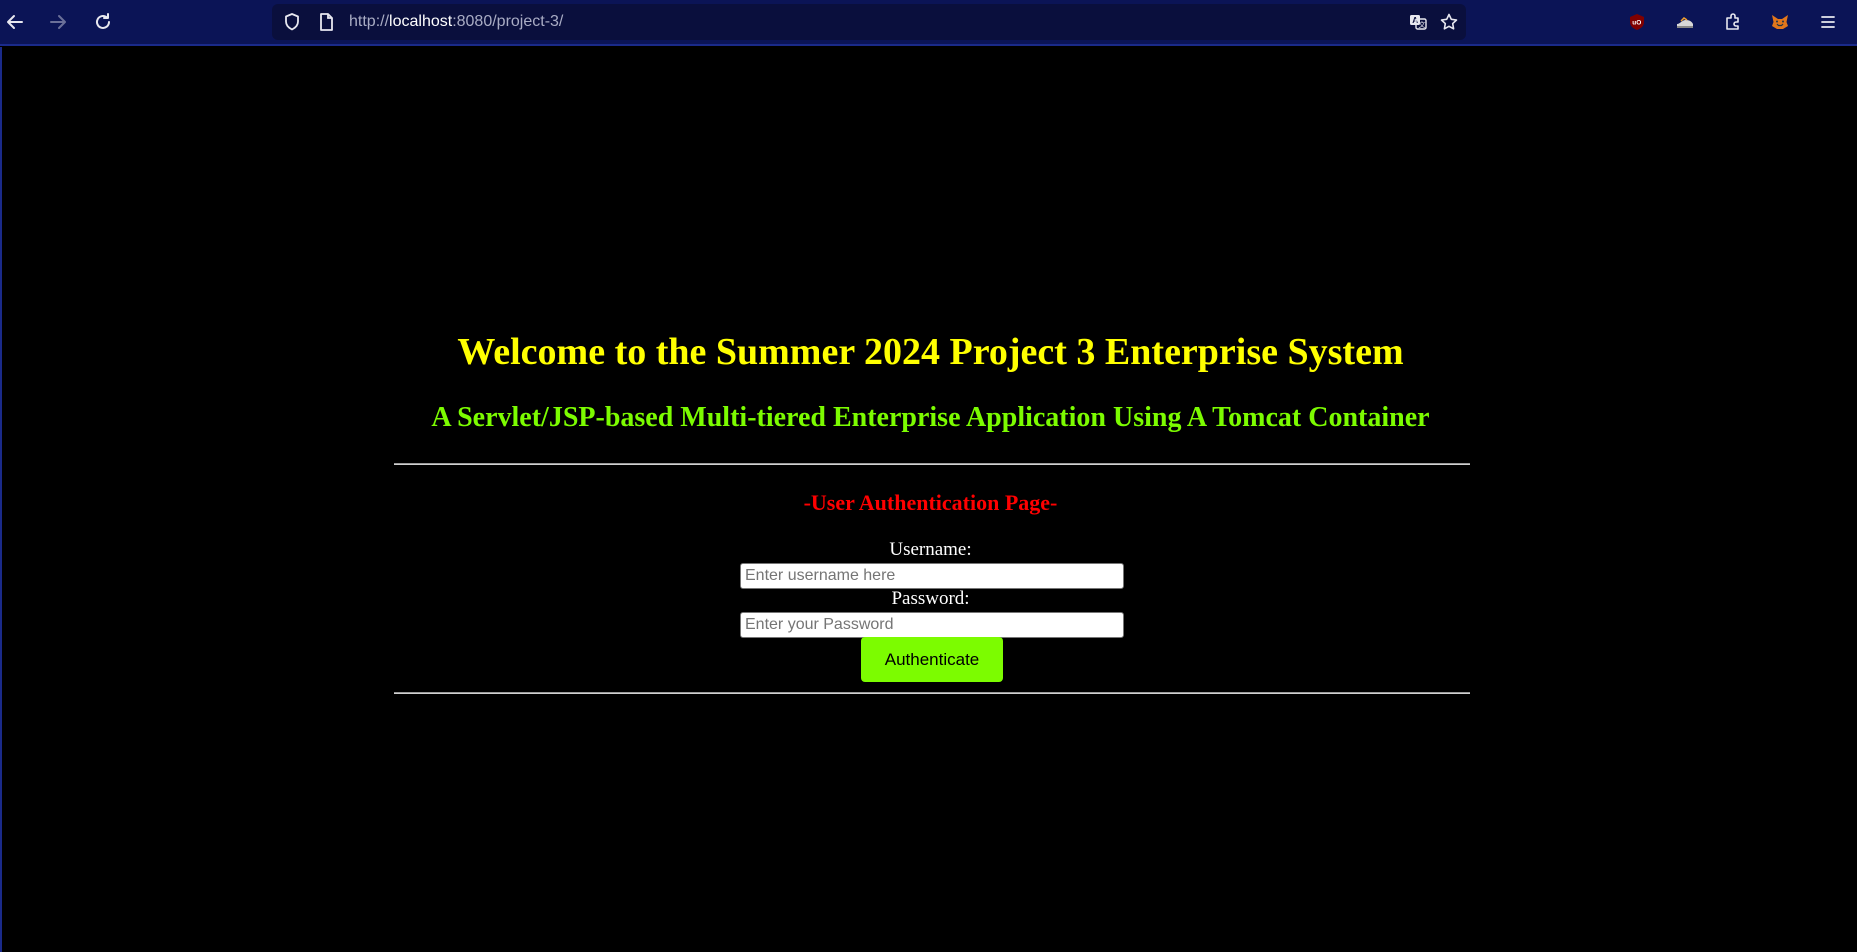 The image size is (1857, 952). I want to click on browser-toolbar: http://localhost:8080/project-3/ A文 uO, so click(928, 23).